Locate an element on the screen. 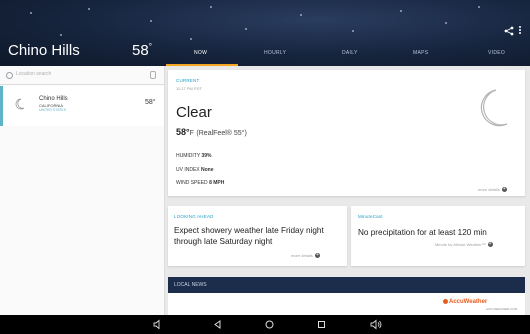  wind-speed-row: WIND SPEED 8 MPH is located at coordinates (200, 183).